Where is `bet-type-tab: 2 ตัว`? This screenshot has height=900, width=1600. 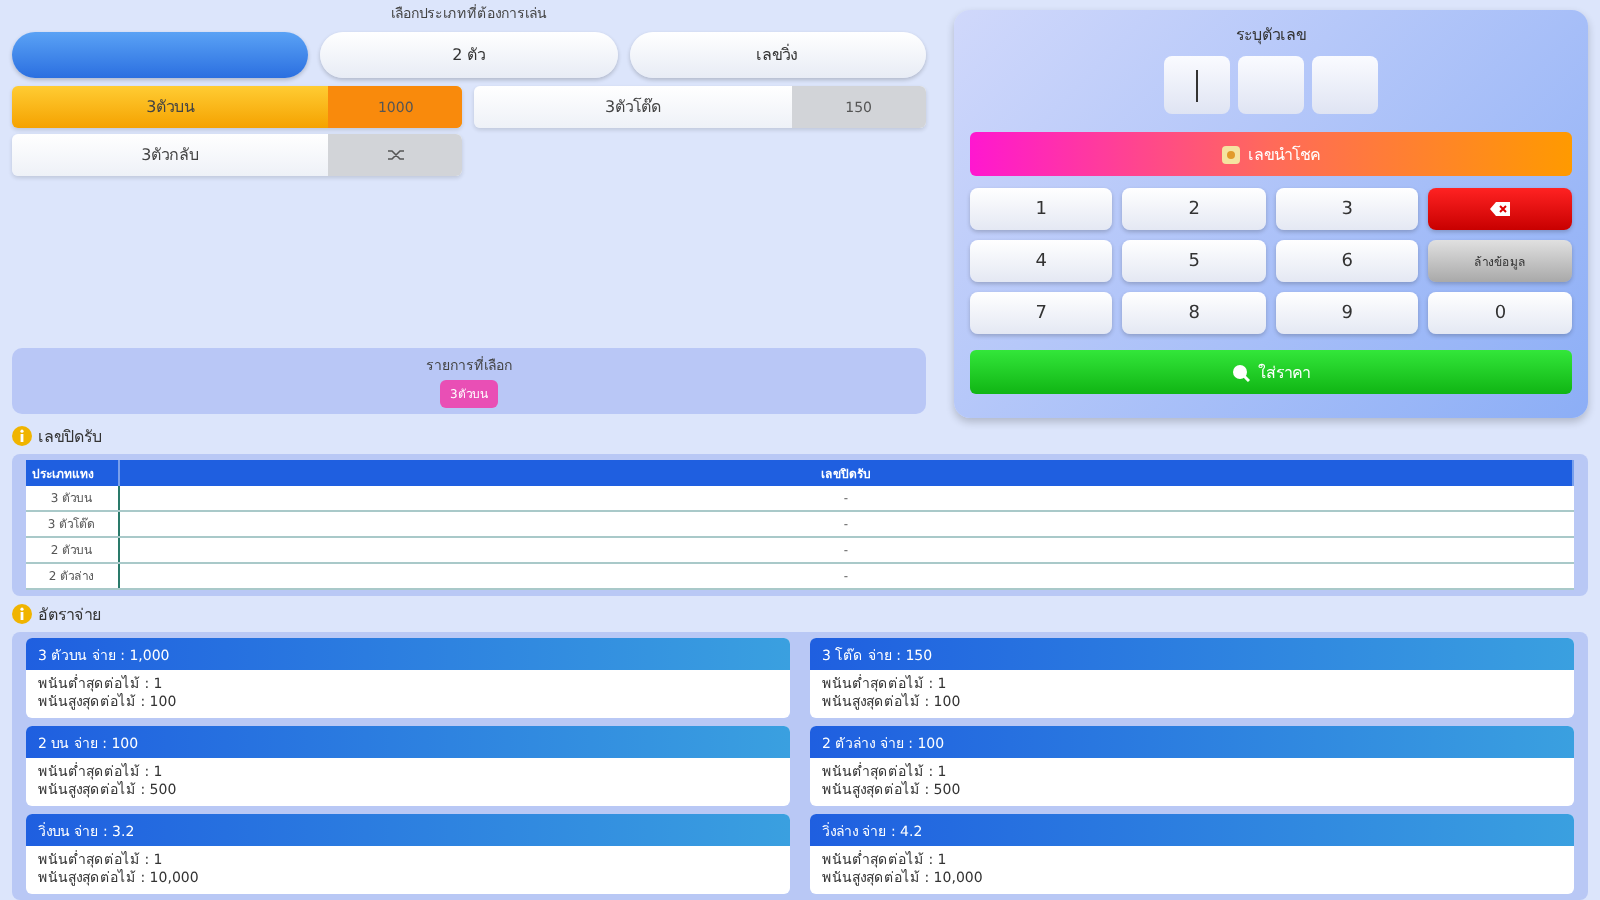 bet-type-tab: 2 ตัว is located at coordinates (469, 55).